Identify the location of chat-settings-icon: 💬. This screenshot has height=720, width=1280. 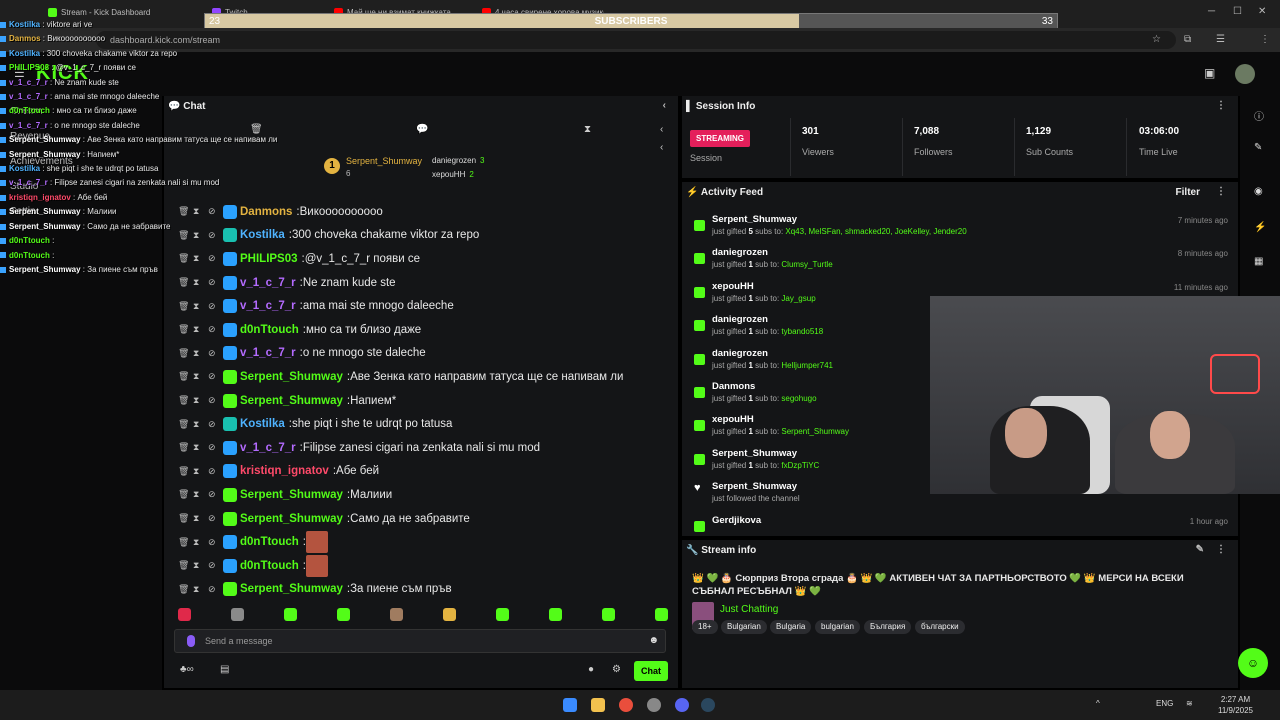
(422, 129).